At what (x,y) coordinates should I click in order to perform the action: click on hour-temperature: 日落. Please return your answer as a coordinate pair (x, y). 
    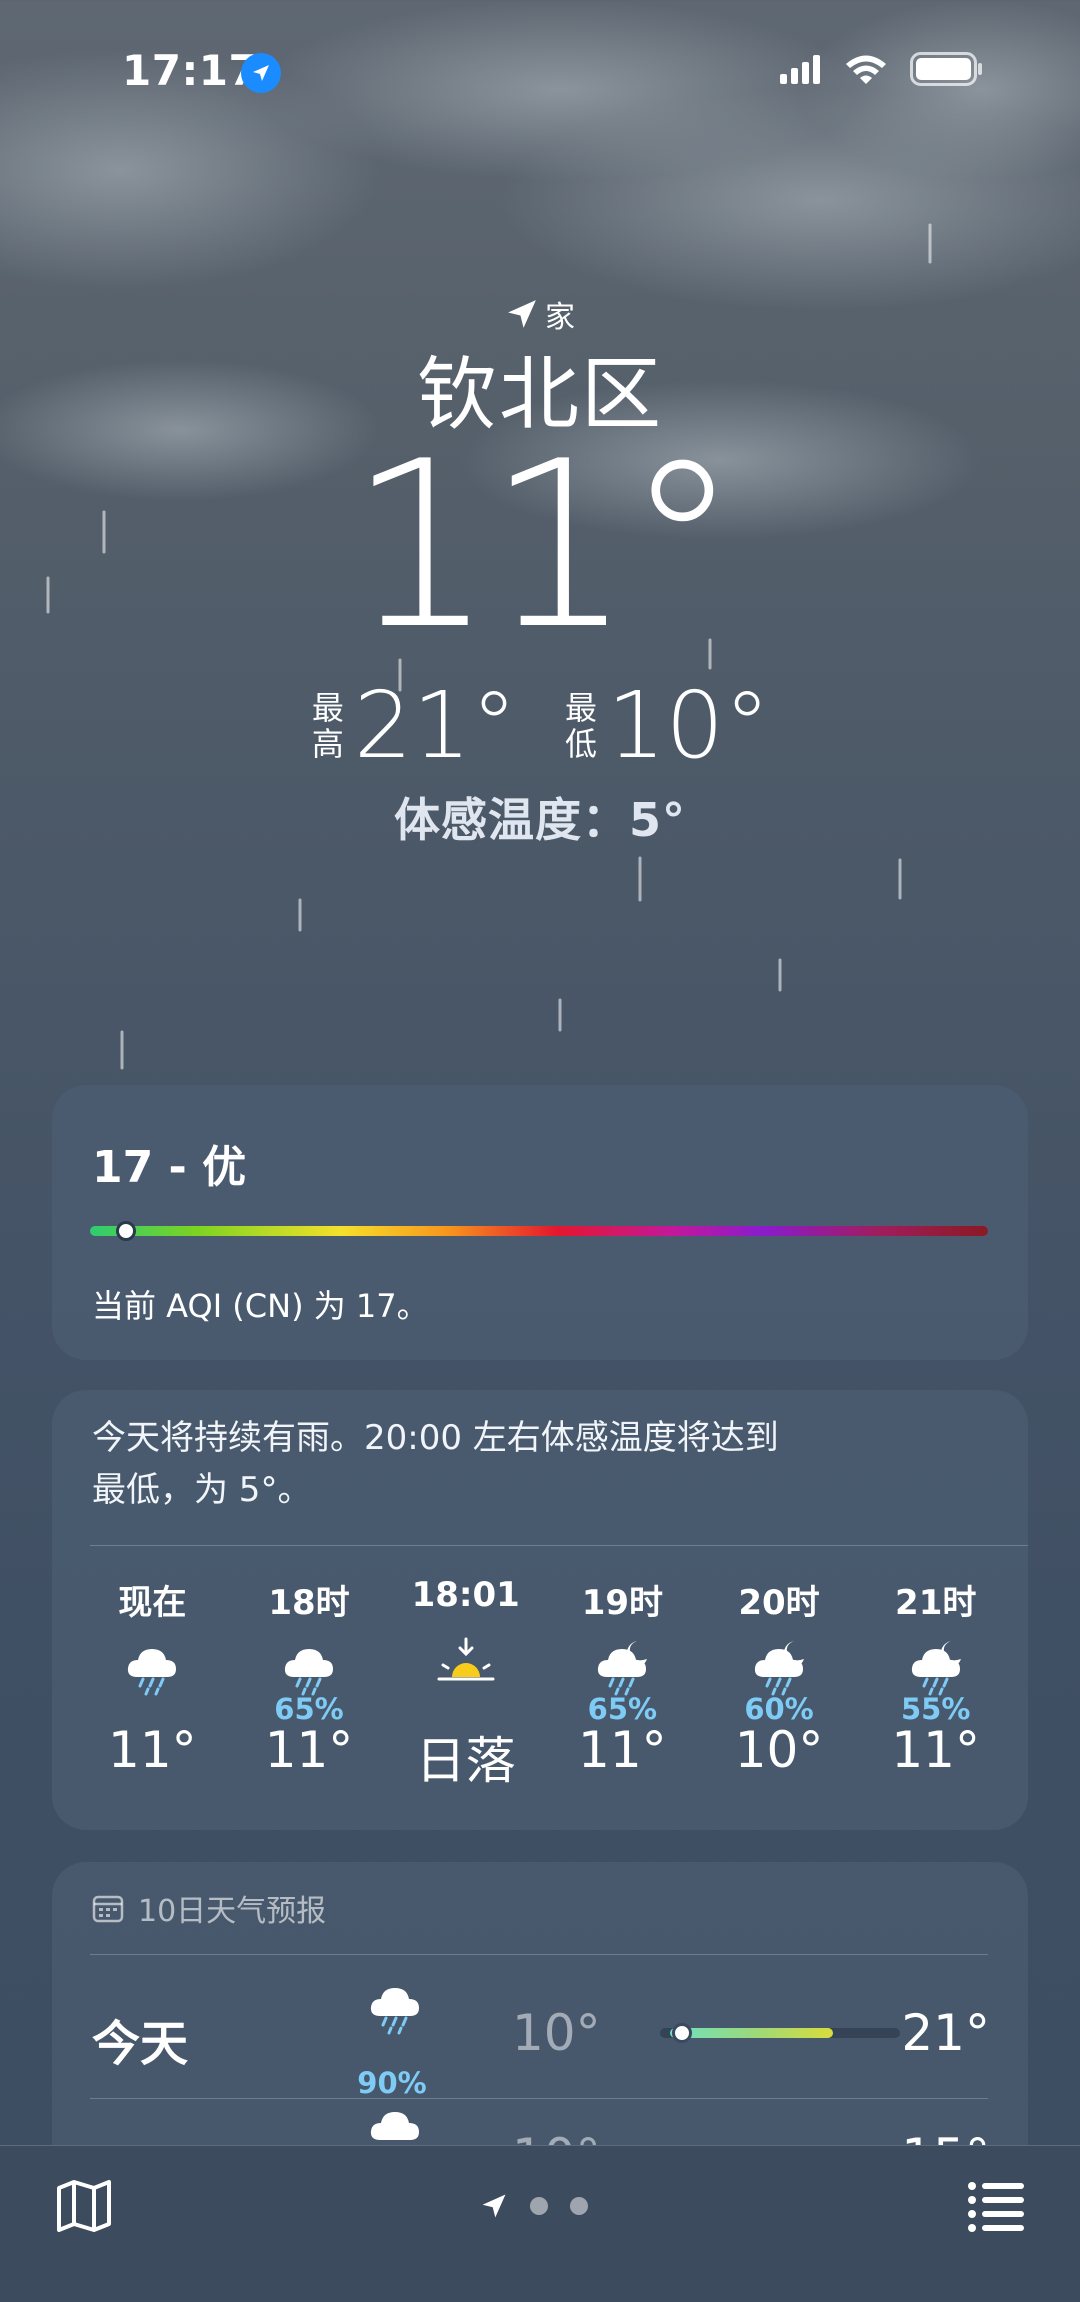
    Looking at the image, I should click on (465, 1761).